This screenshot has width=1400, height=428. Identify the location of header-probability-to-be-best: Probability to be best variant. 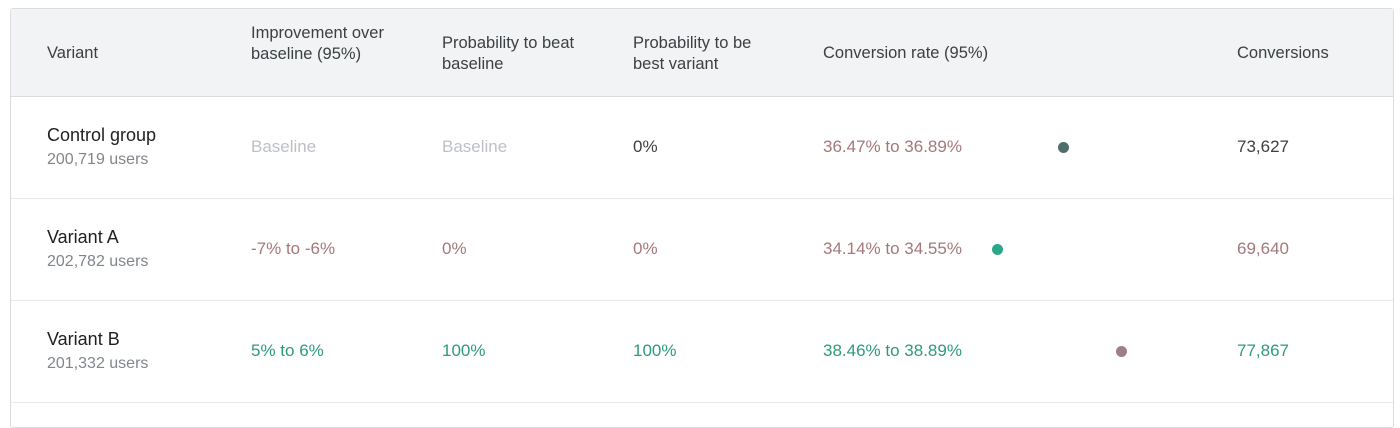
(703, 54).